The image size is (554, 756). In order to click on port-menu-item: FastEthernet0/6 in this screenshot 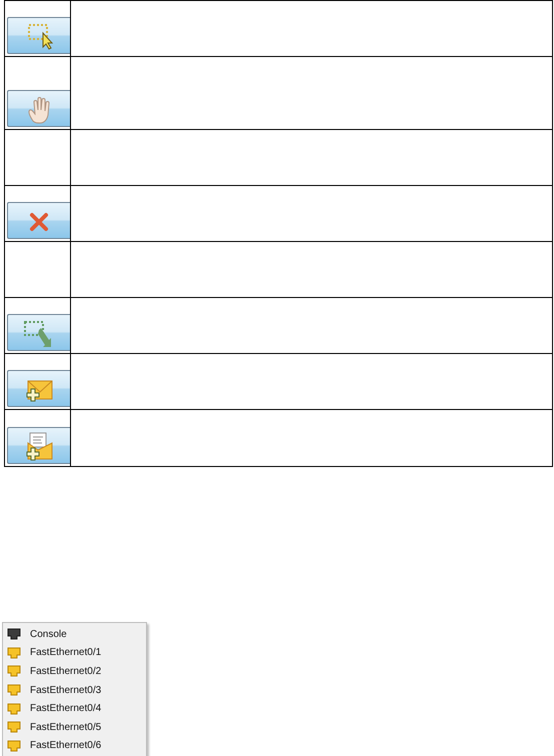, I will do `click(74, 746)`.